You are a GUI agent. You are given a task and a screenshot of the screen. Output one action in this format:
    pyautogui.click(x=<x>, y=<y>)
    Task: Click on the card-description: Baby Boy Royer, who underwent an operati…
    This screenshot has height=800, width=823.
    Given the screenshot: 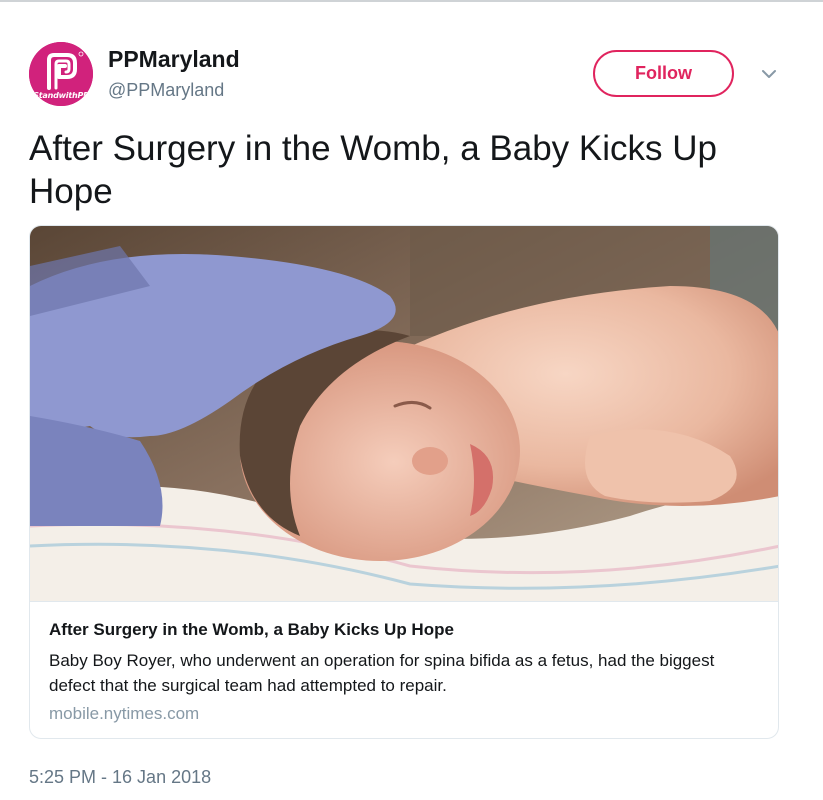 What is the action you would take?
    pyautogui.click(x=382, y=673)
    